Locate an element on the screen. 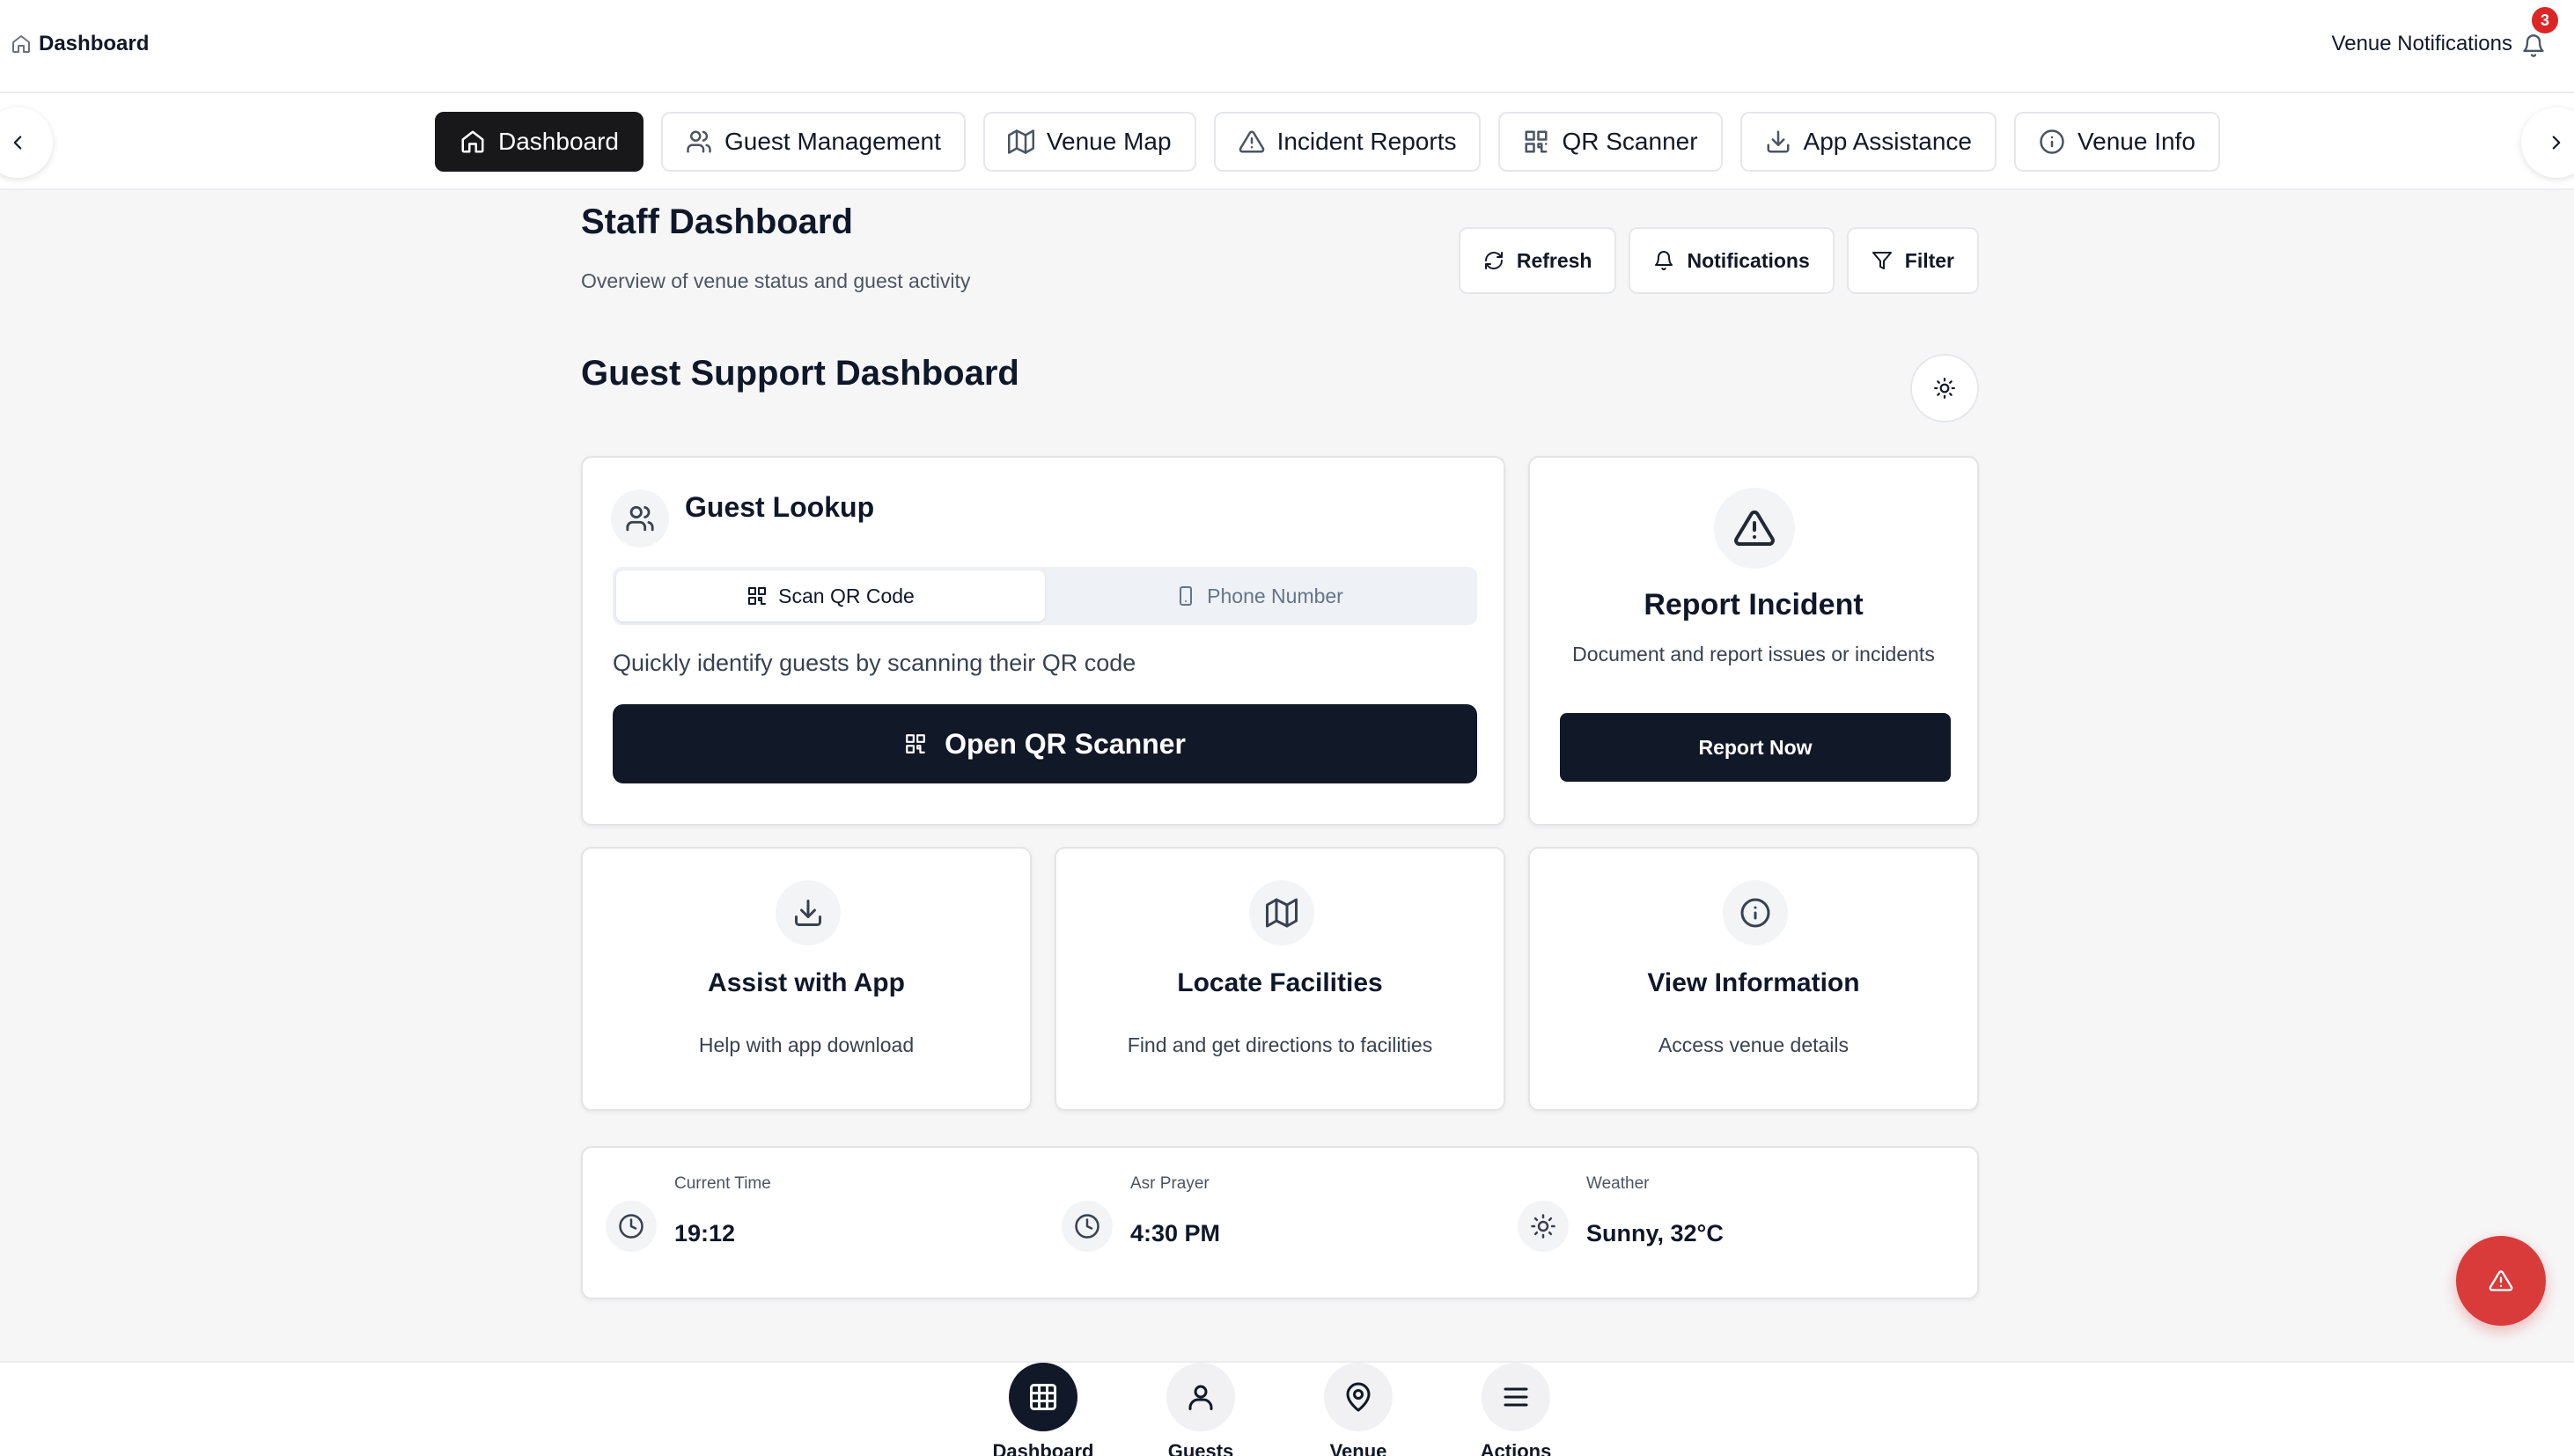 This screenshot has width=2574, height=1456. info-icon-wrap is located at coordinates (1755, 913).